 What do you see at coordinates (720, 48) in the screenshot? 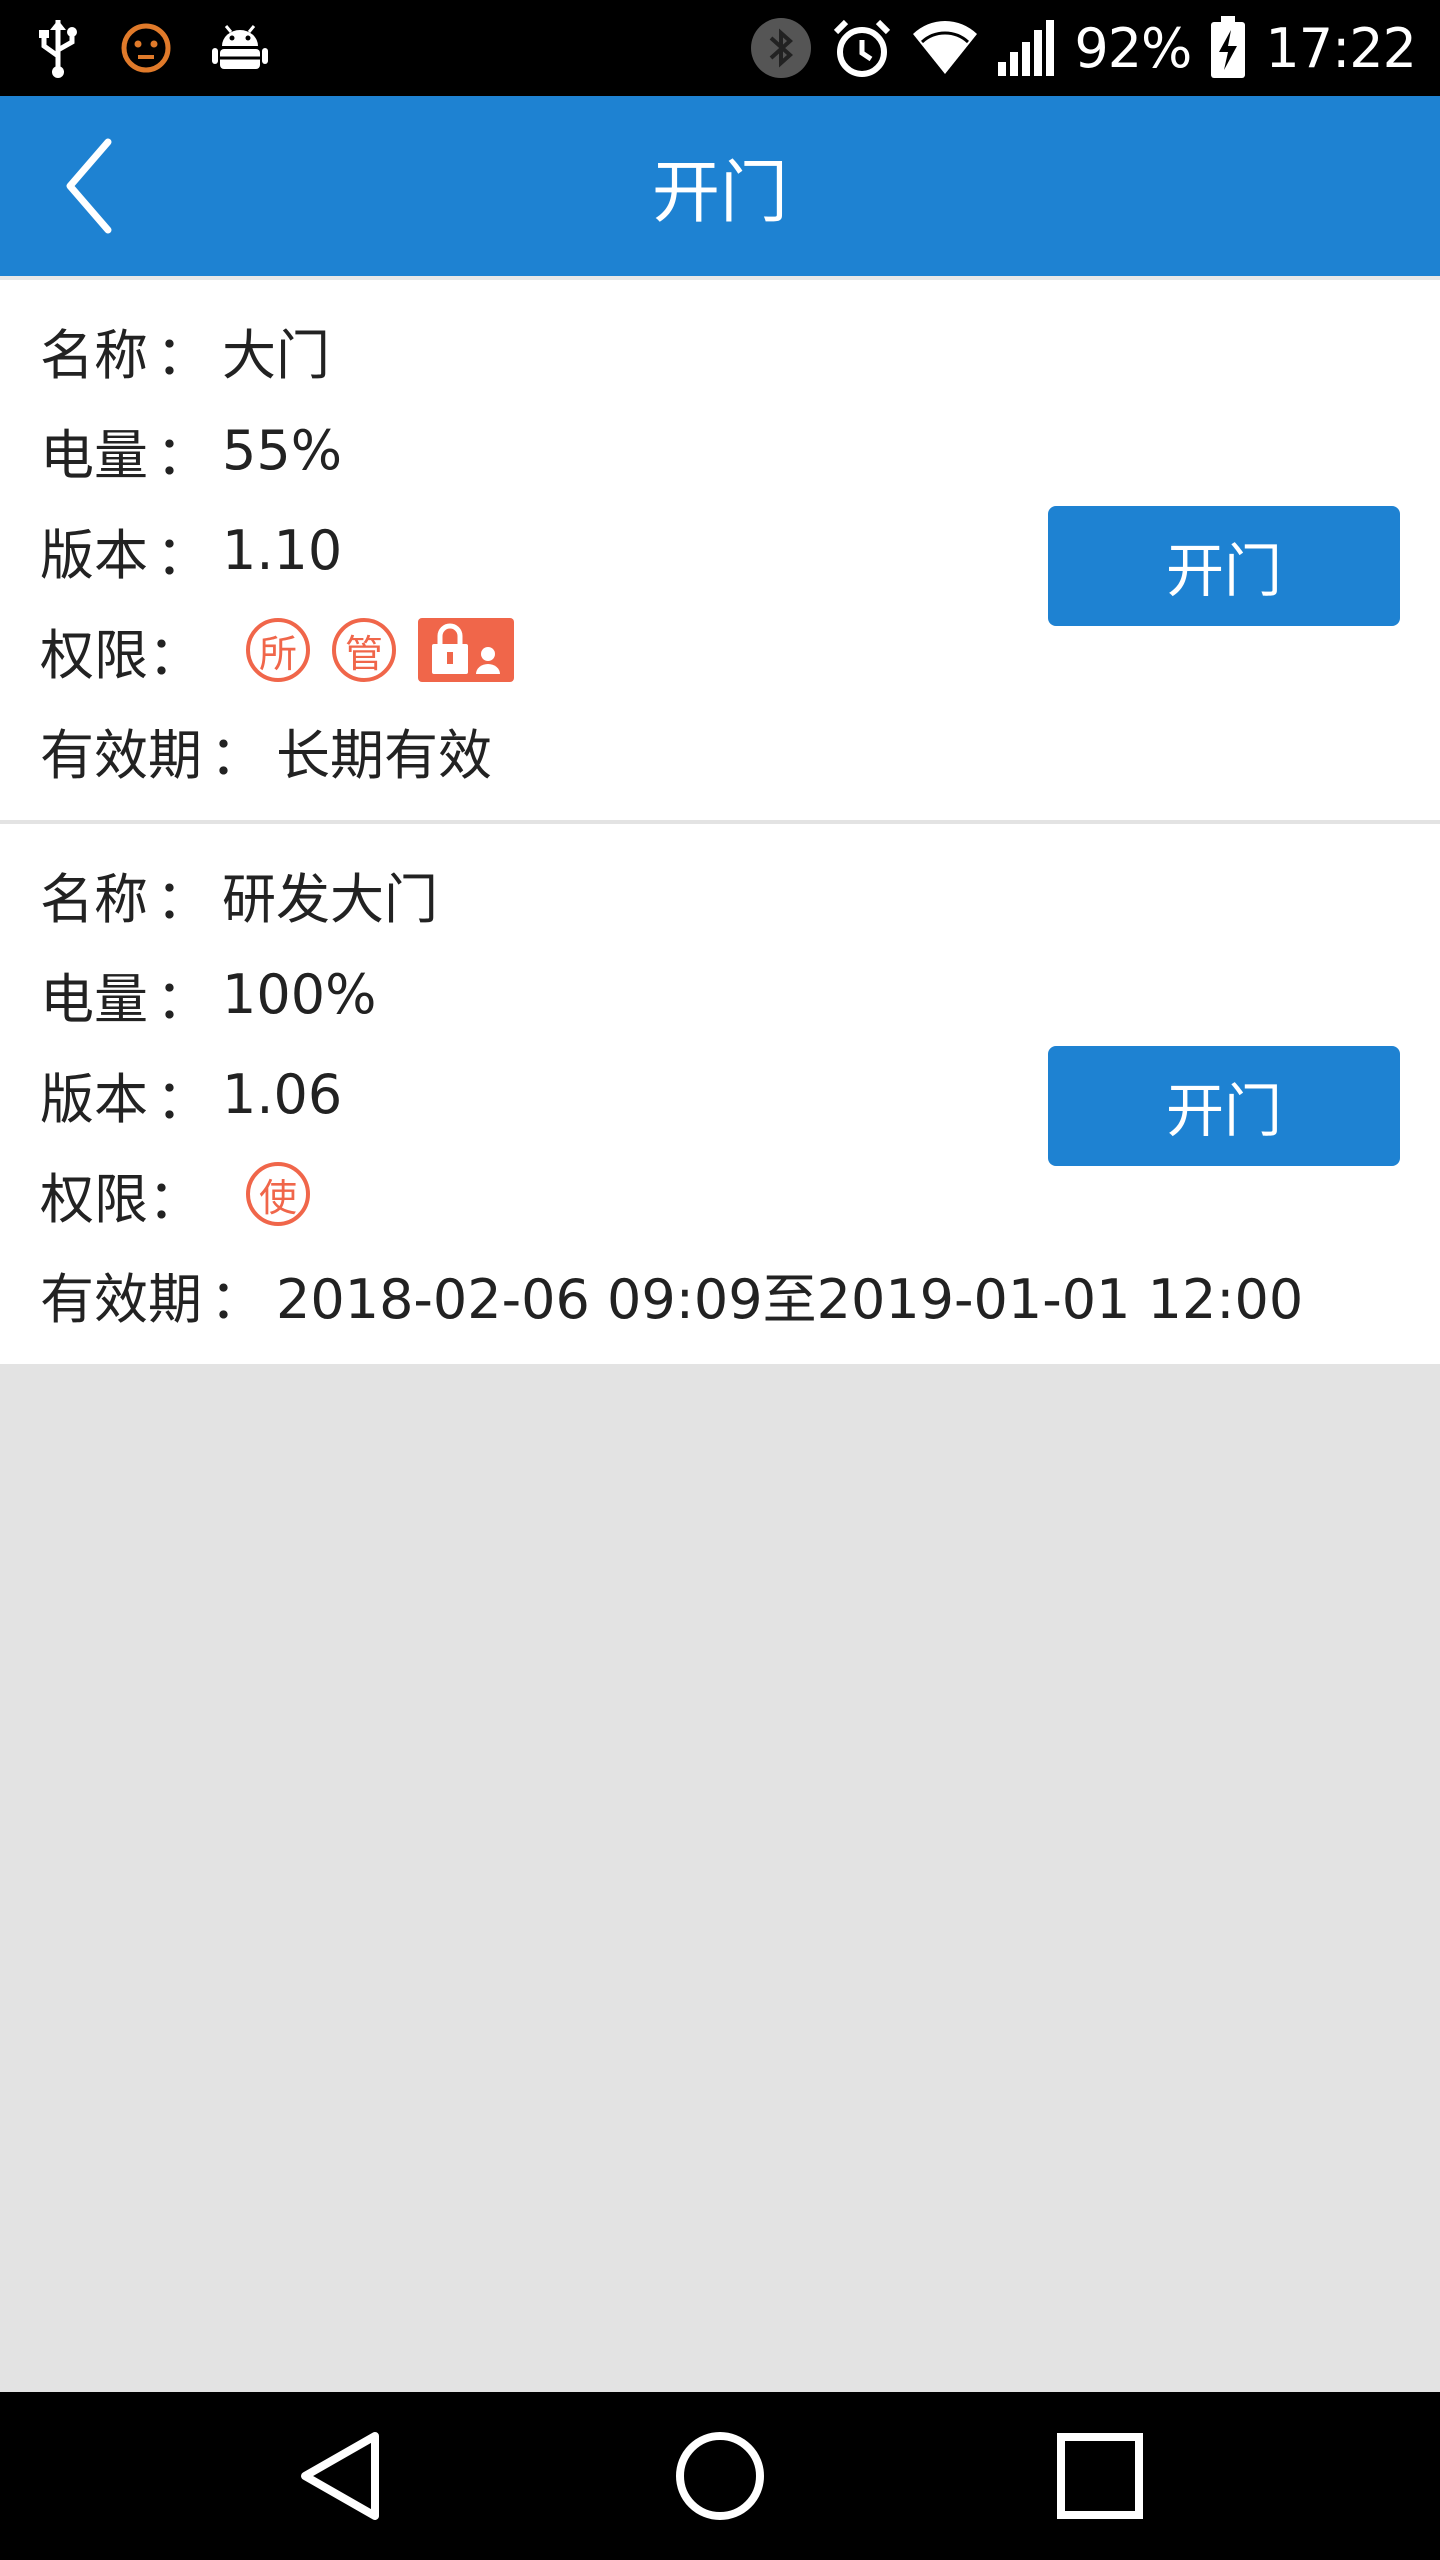
I see `status-bar: 92% 17:22` at bounding box center [720, 48].